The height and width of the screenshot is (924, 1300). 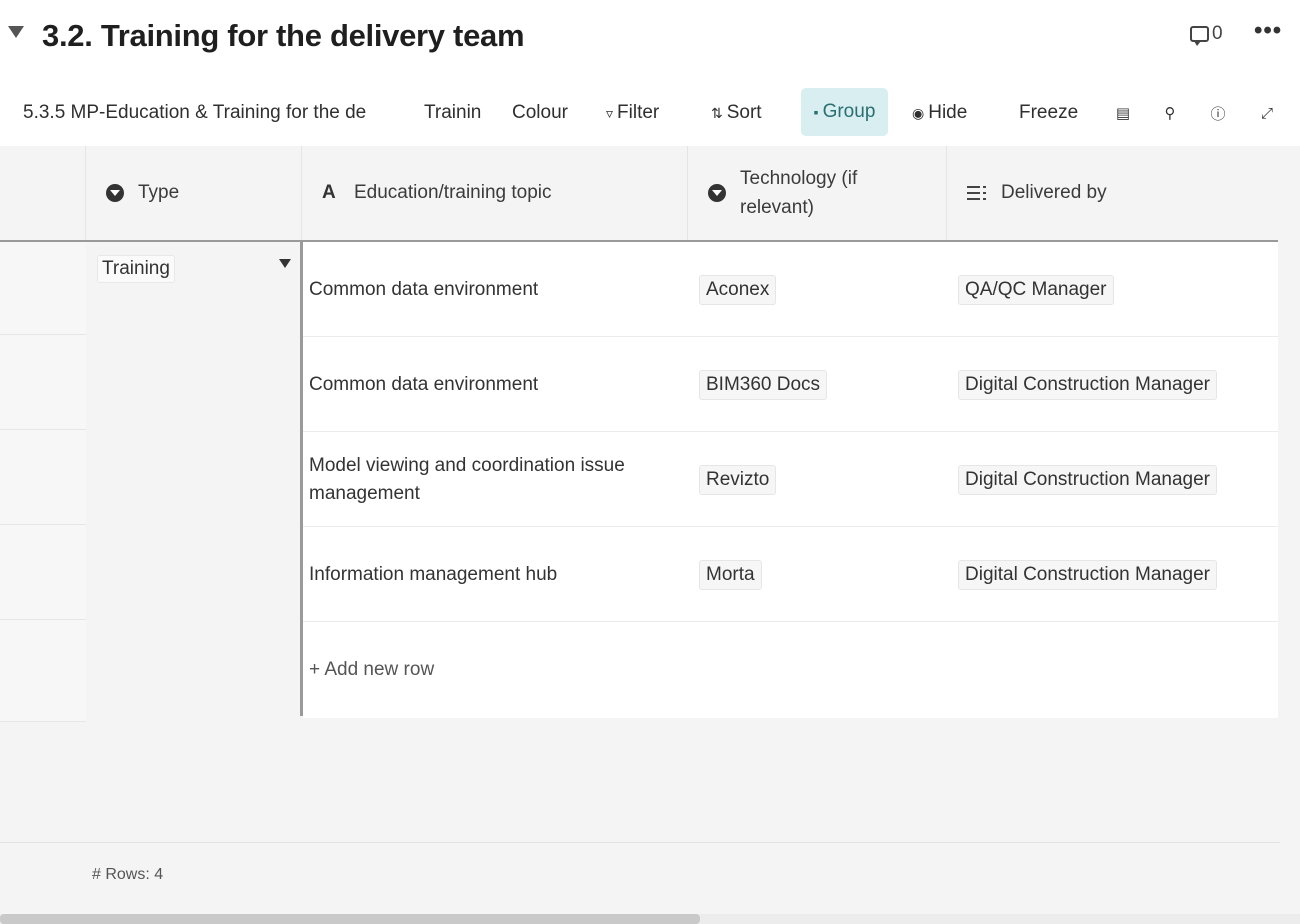 I want to click on filter-icon: ▿, so click(x=610, y=112).